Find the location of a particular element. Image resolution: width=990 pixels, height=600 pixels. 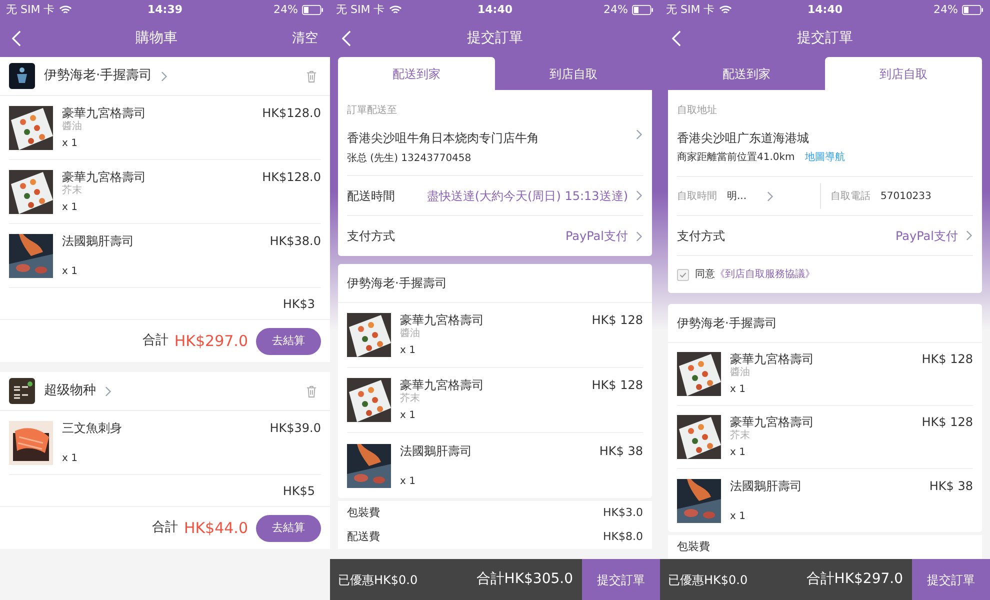

clear-button: 清空 is located at coordinates (305, 38).